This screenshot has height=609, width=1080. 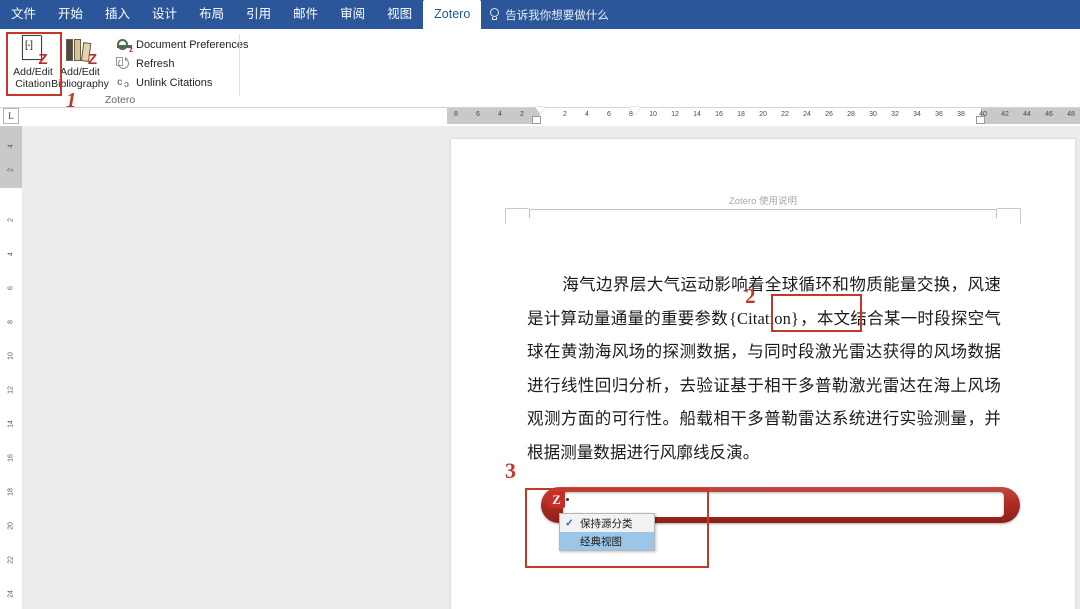 What do you see at coordinates (452, 14) in the screenshot?
I see `tab-zotero: Zotero` at bounding box center [452, 14].